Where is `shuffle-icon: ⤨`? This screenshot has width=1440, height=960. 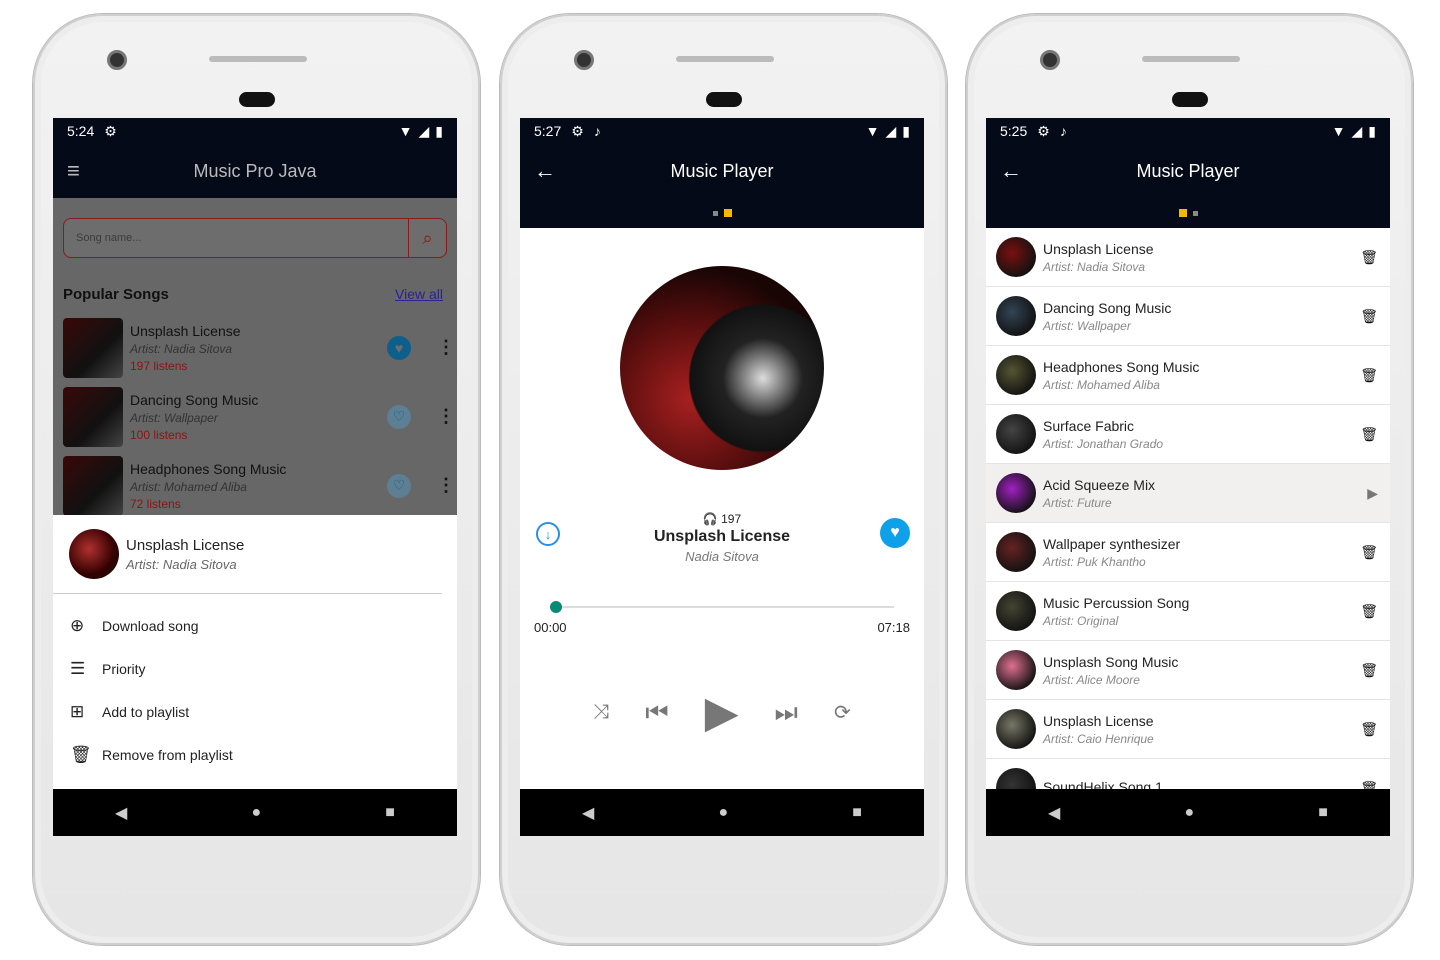 shuffle-icon: ⤨ is located at coordinates (601, 712).